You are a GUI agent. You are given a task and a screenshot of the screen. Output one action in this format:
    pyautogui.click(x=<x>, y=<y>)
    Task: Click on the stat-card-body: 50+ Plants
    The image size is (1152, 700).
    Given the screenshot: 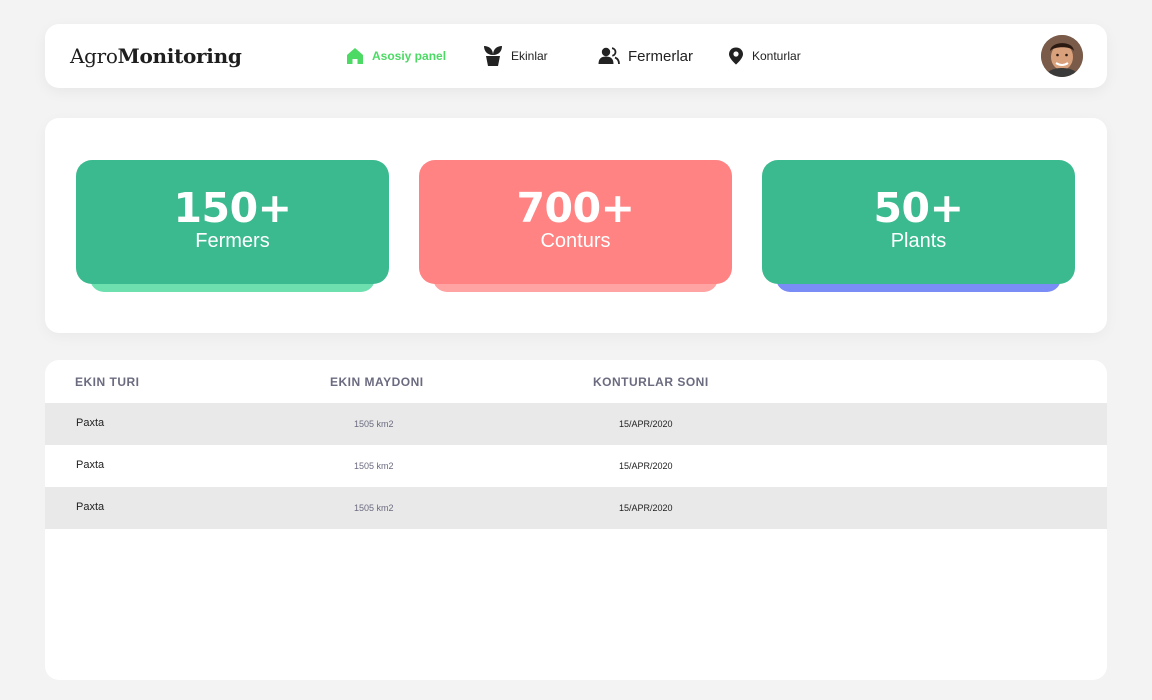 What is the action you would take?
    pyautogui.click(x=918, y=222)
    